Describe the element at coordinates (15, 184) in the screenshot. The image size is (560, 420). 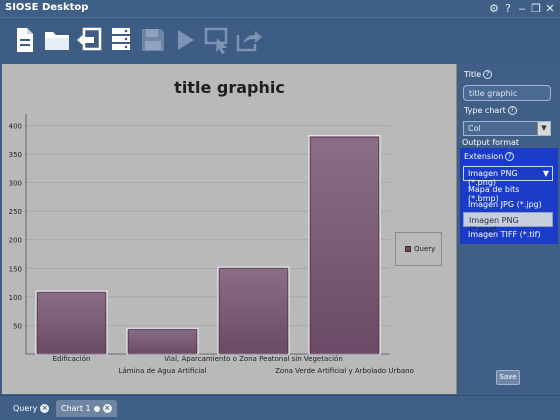
I see `y-tick-label: 300` at that location.